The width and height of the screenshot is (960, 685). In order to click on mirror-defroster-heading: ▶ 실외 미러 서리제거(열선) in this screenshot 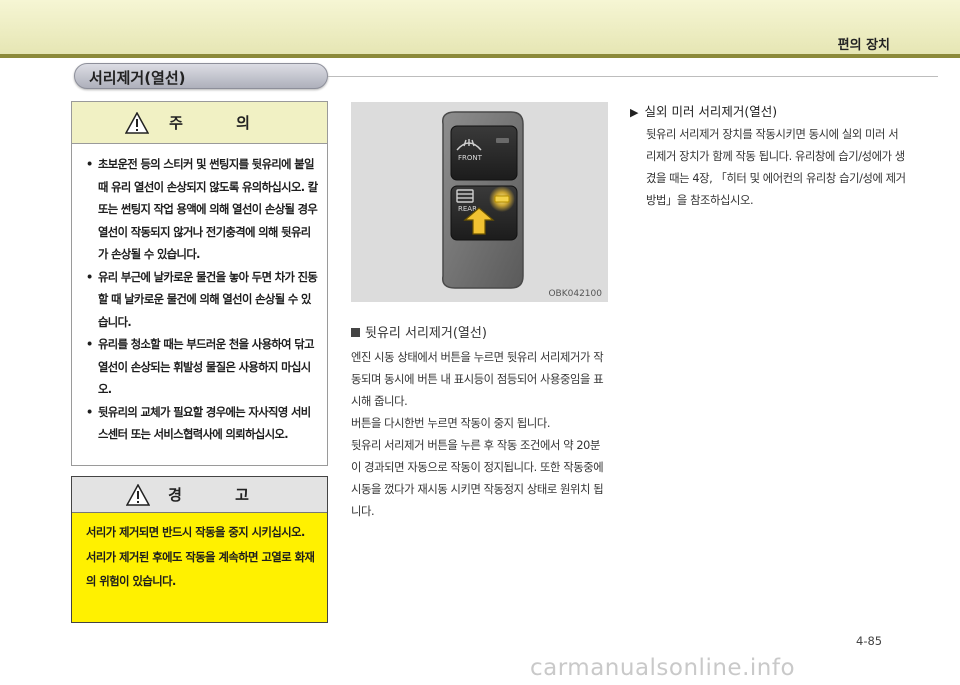, I will do `click(703, 110)`.